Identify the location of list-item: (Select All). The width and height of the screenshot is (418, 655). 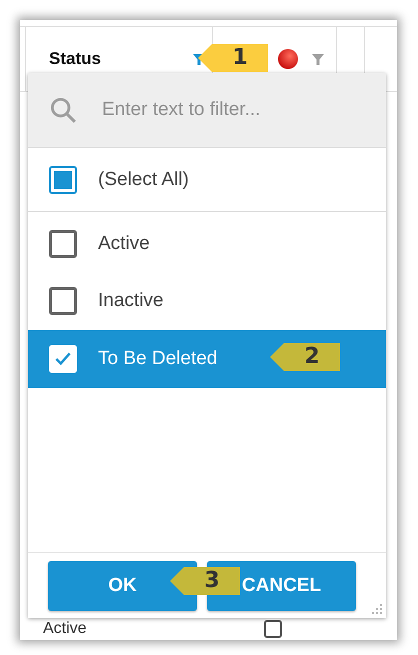
(207, 180).